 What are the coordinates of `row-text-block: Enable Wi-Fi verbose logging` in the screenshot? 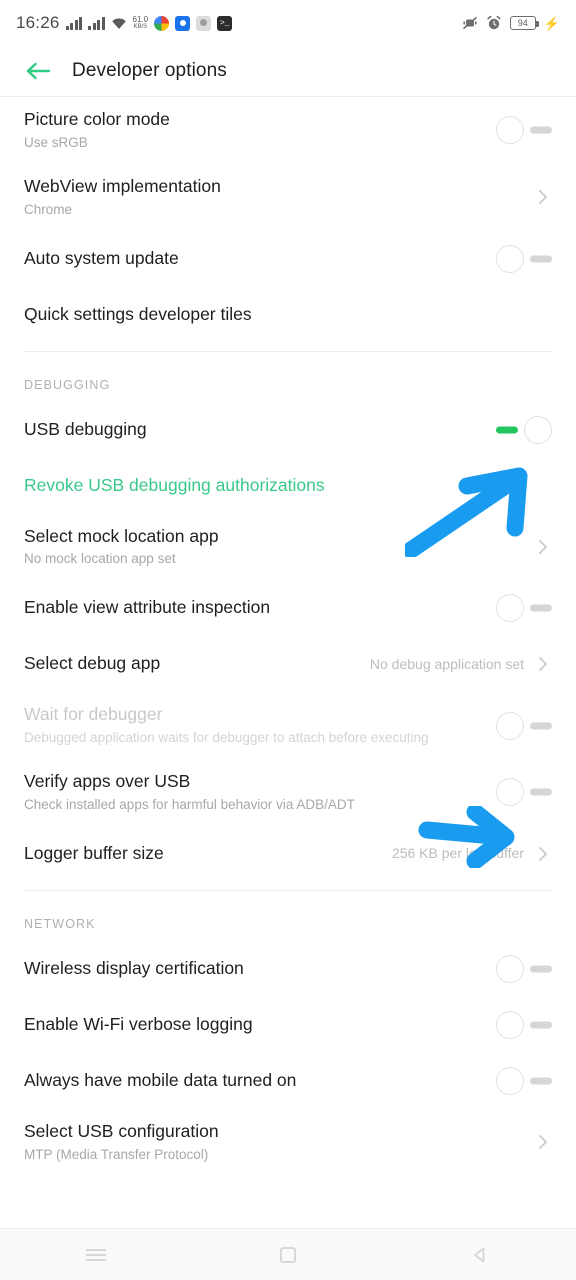 It's located at (260, 1025).